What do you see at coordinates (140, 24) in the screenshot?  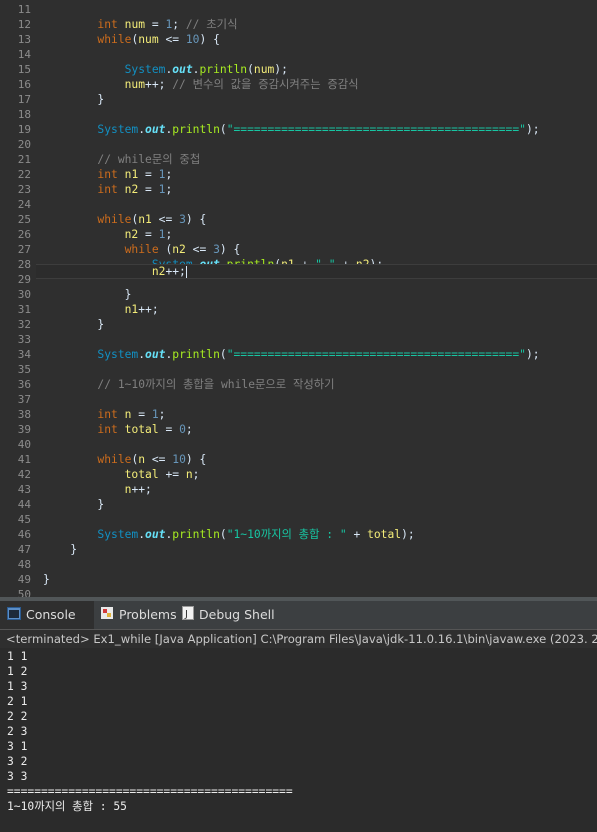 I see `code-line-12: int num = 1; // 초기식` at bounding box center [140, 24].